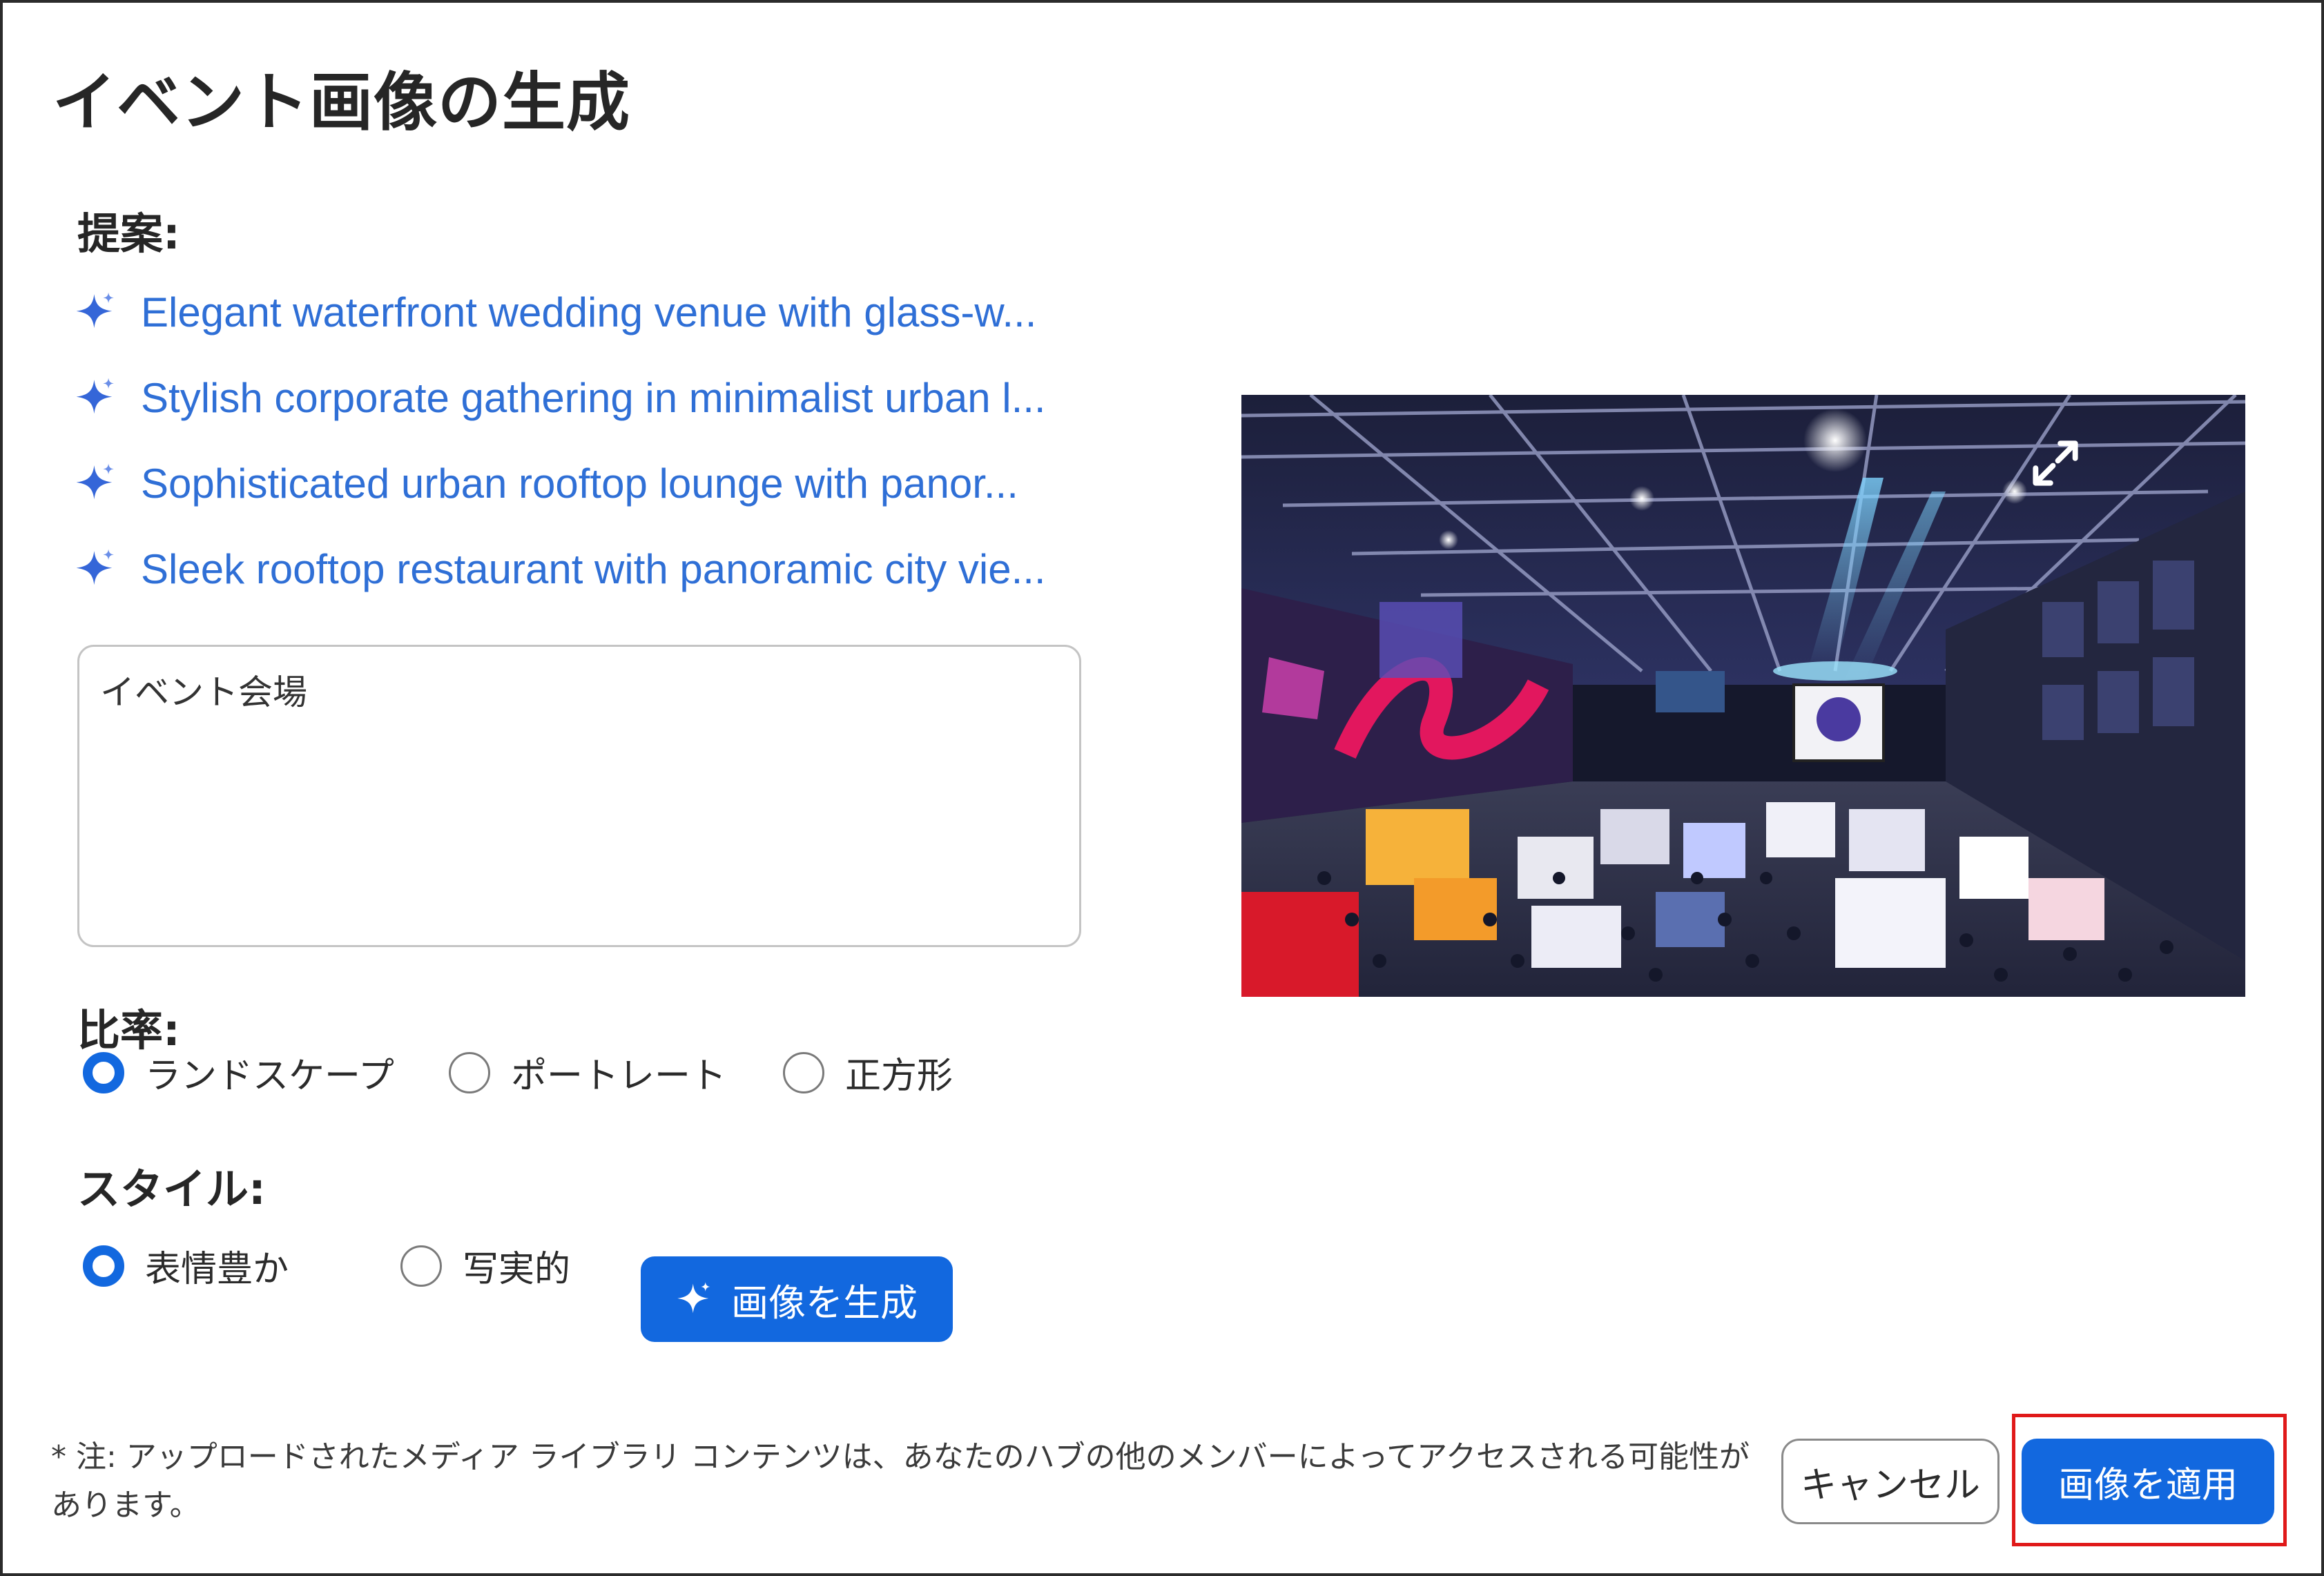 The width and height of the screenshot is (2324, 1576). What do you see at coordinates (171, 1189) in the screenshot?
I see `style-label: スタイル:` at bounding box center [171, 1189].